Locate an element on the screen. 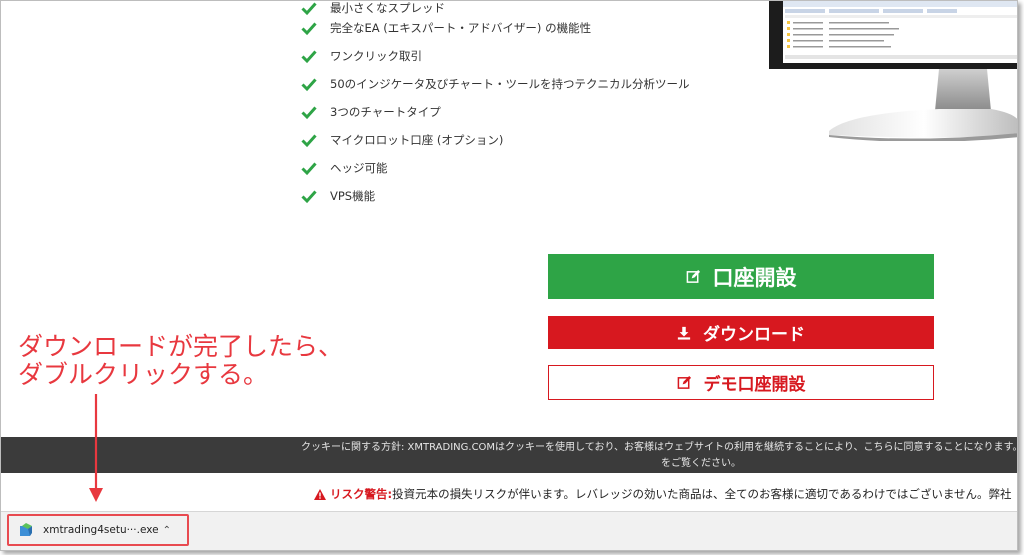 This screenshot has height=555, width=1024. instruction-annotation: ダウンロードが完了したら、 ダブルクリックする。 is located at coordinates (180, 361).